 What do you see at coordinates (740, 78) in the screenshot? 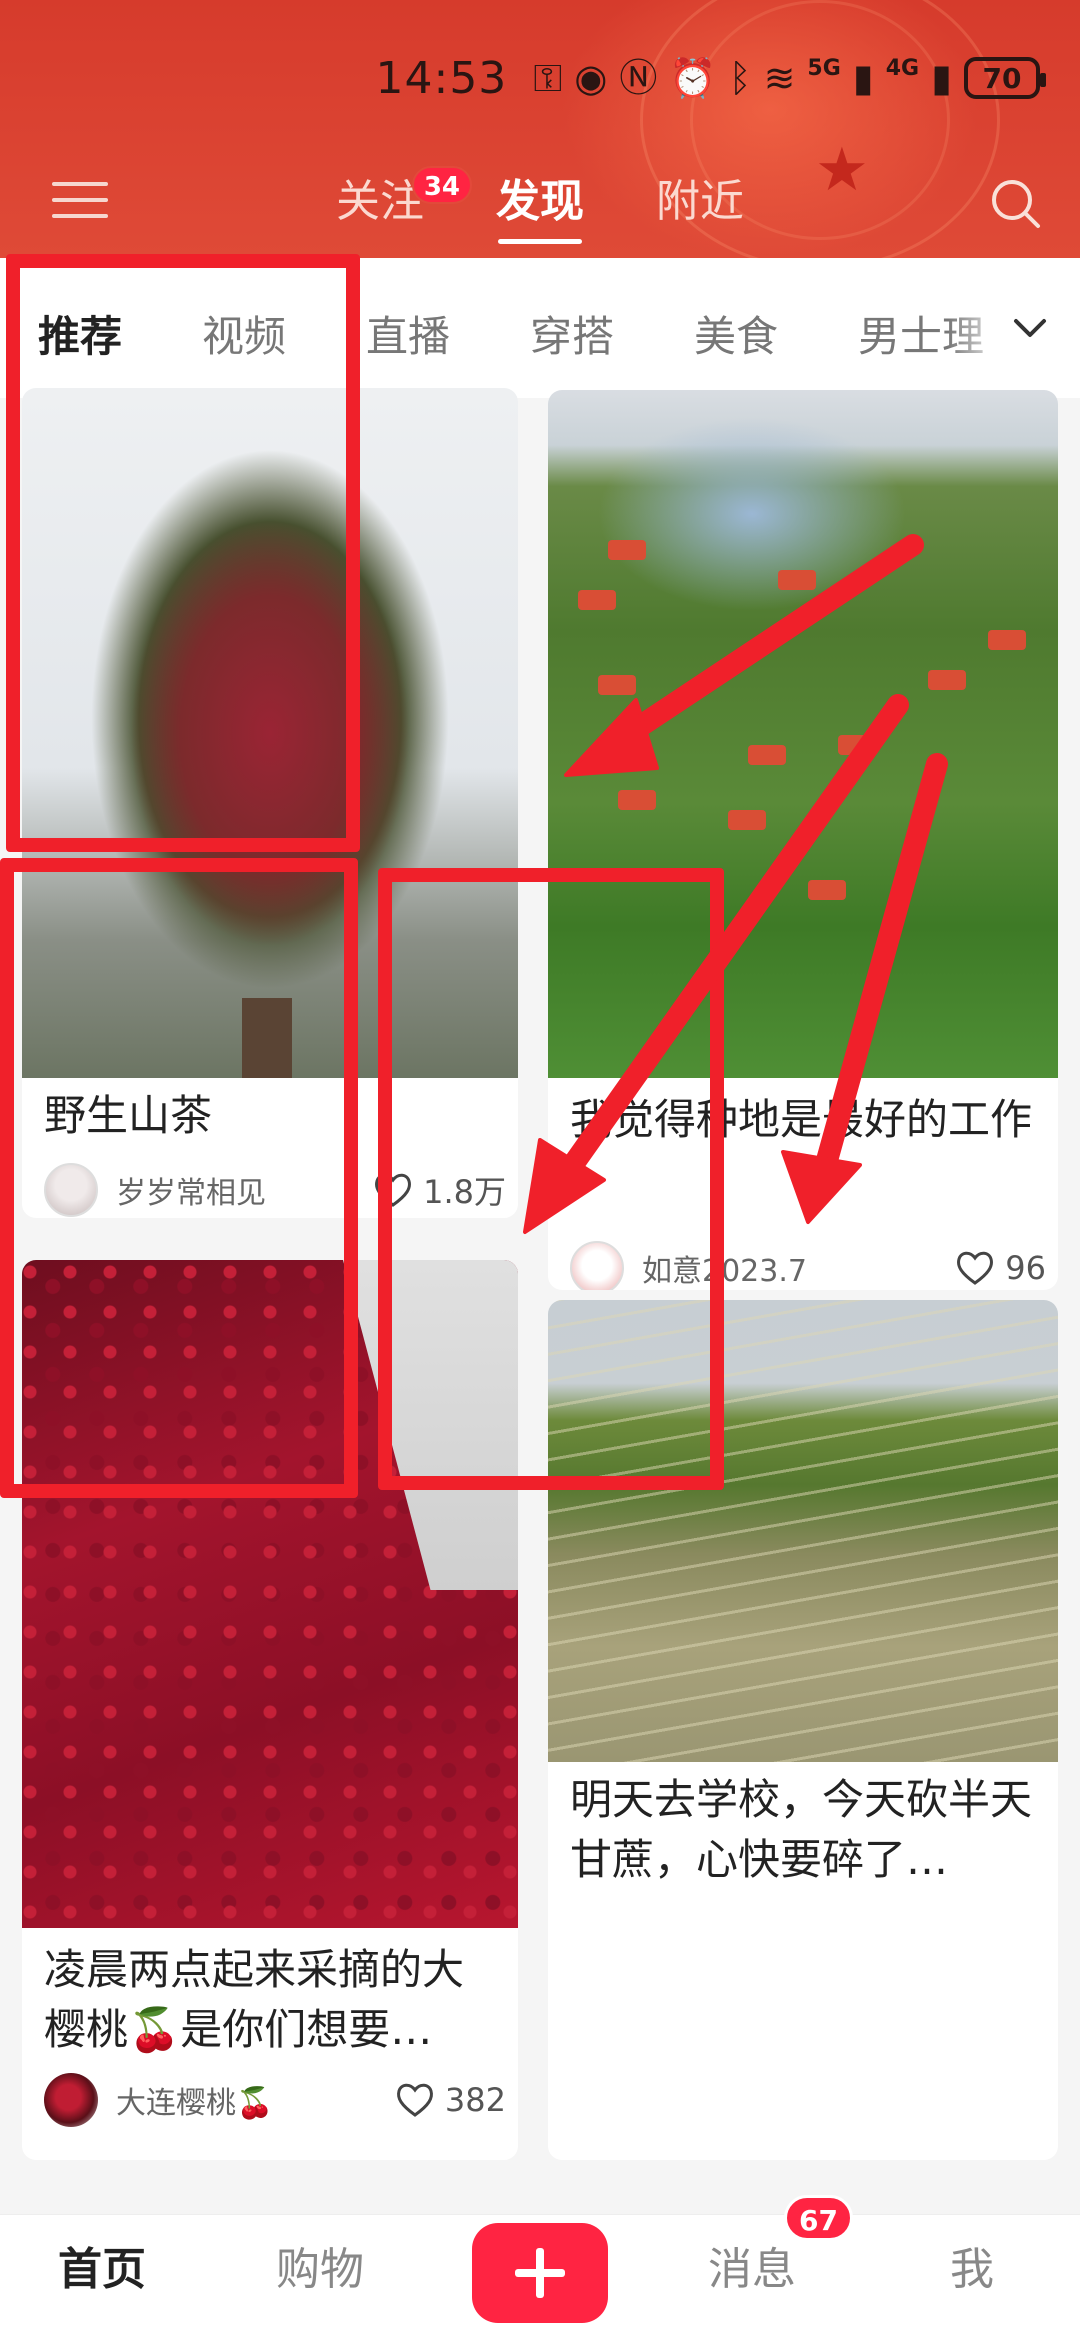
I see `bluetooth-icon: ᛒ` at bounding box center [740, 78].